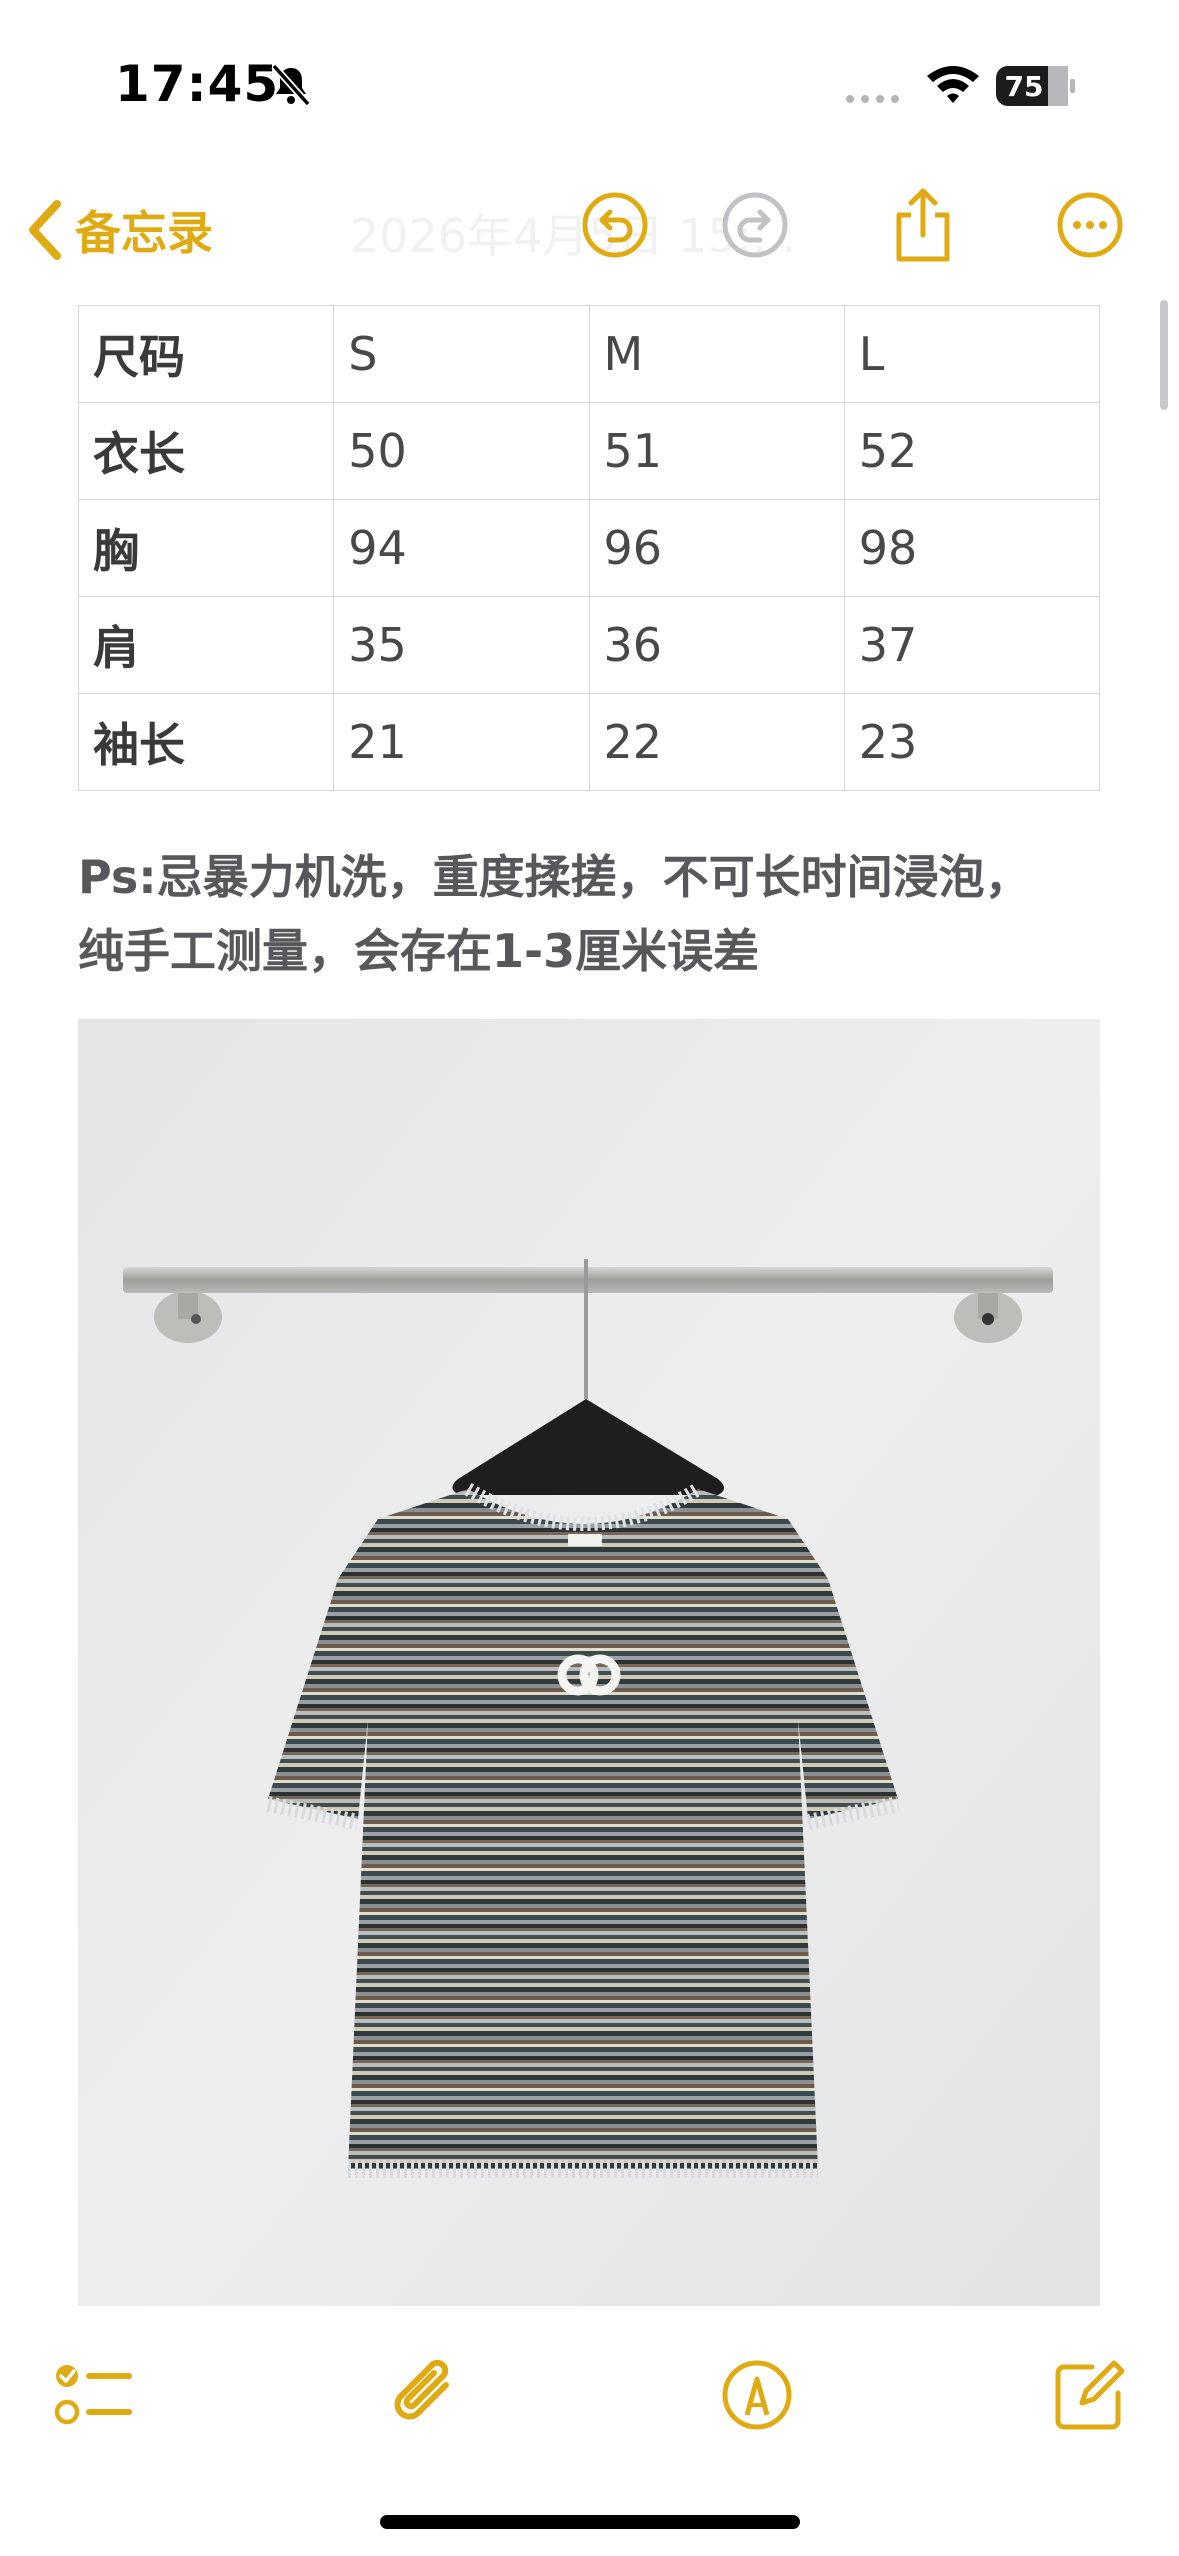 The width and height of the screenshot is (1179, 2556). What do you see at coordinates (972, 742) in the screenshot?
I see `table-cell: 23` at bounding box center [972, 742].